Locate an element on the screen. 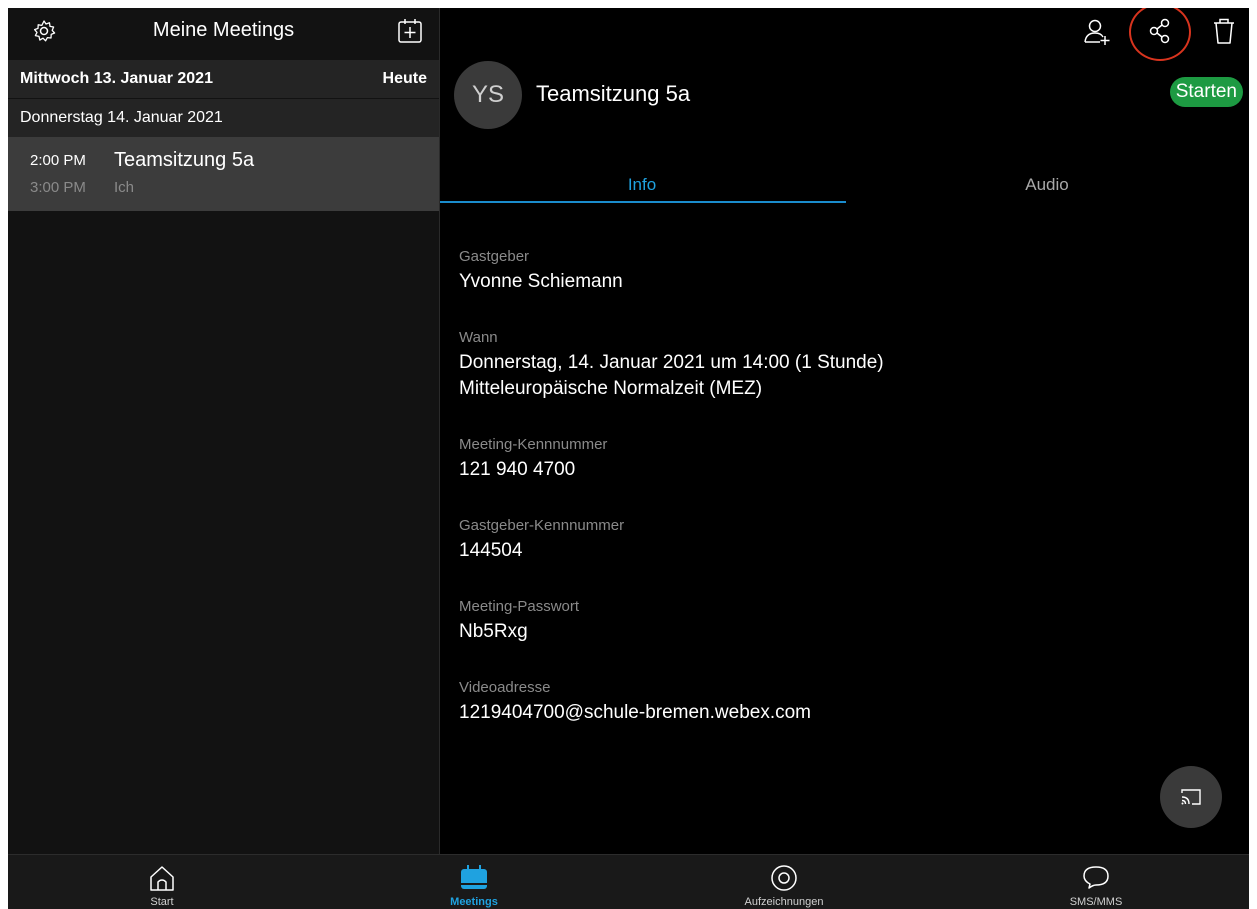  day-header: Donnerstag 14. Januar 2021 is located at coordinates (223, 118).